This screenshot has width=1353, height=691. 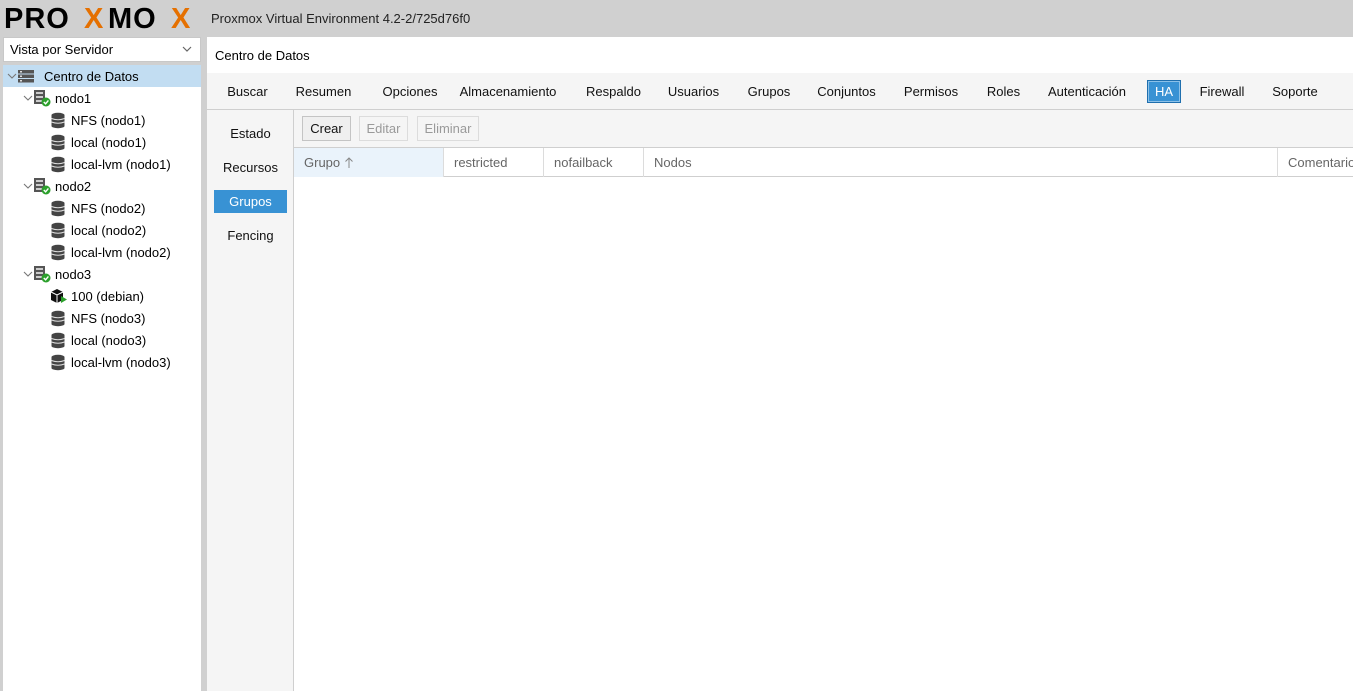 What do you see at coordinates (1087, 91) in the screenshot?
I see `tab-autenticaci-n: Autenticación` at bounding box center [1087, 91].